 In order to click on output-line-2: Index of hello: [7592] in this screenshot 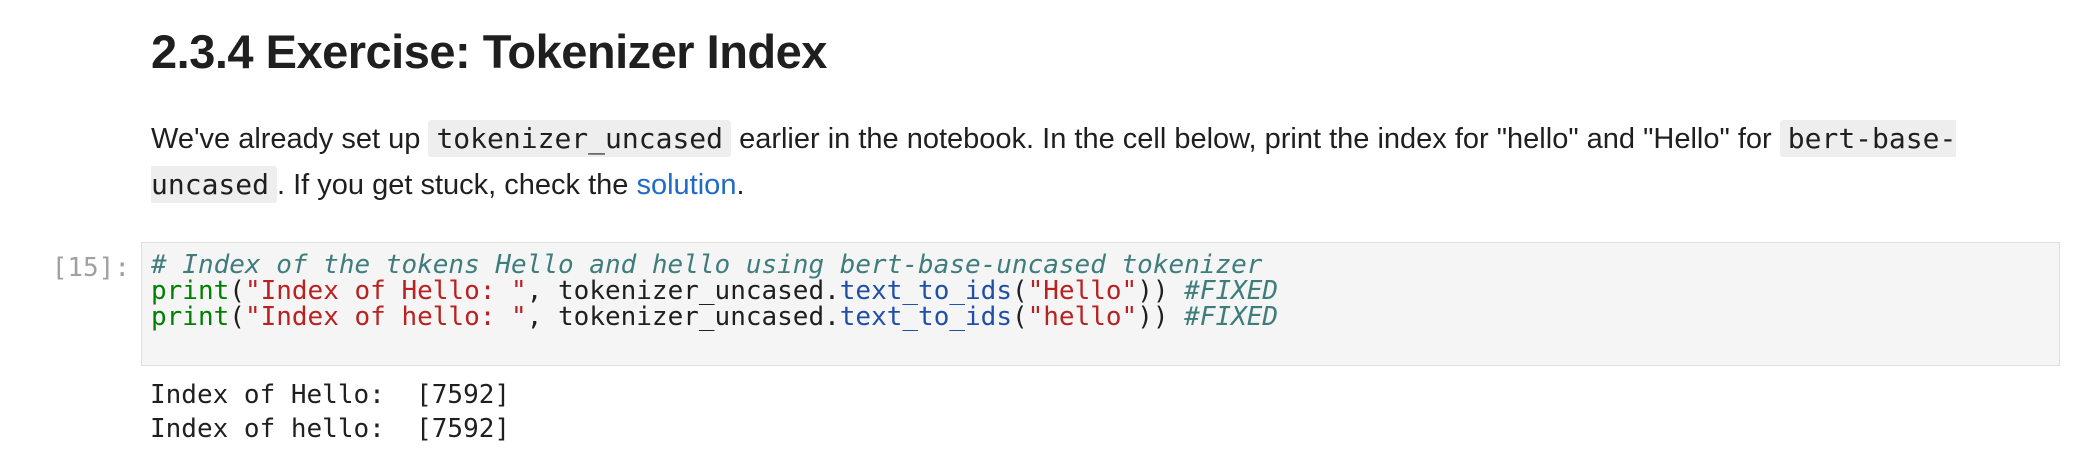, I will do `click(330, 429)`.